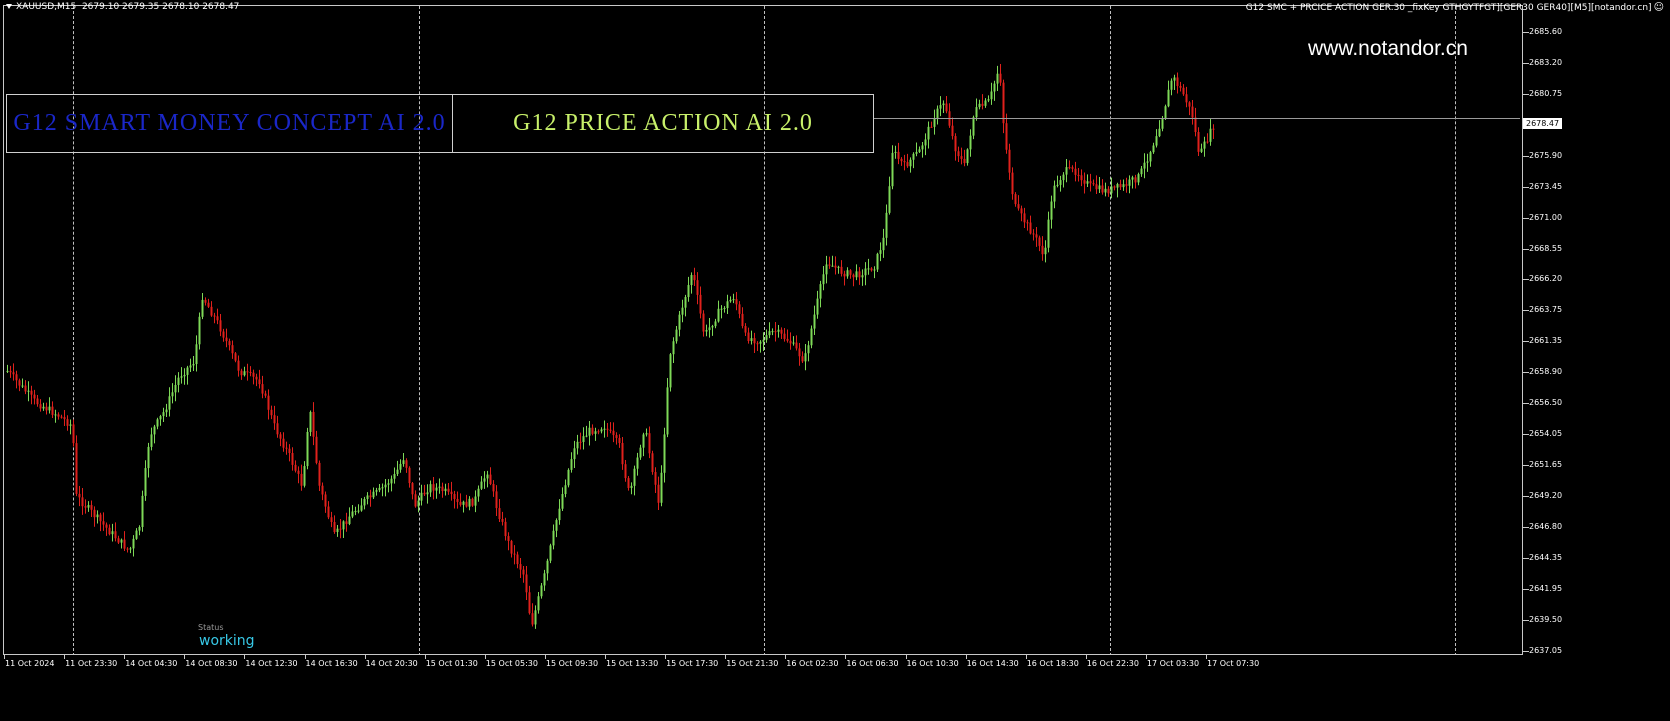 This screenshot has height=721, width=1670. Describe the element at coordinates (572, 663) in the screenshot. I see `time-tick-label: 15 Oct 09:30` at that location.